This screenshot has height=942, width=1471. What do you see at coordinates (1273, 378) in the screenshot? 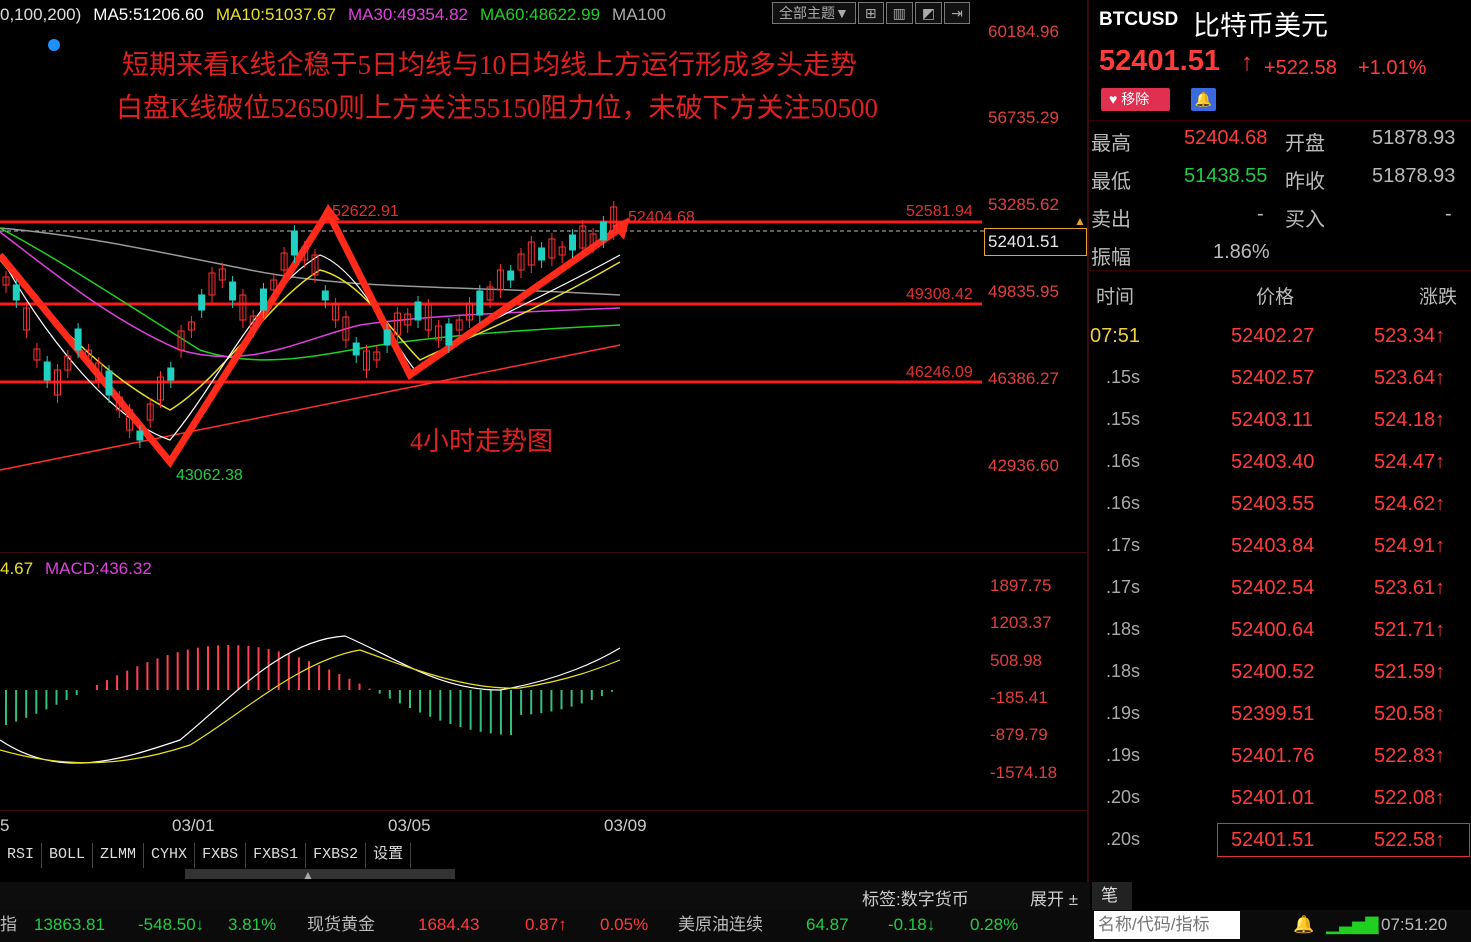
I see `tick-price: 52402.57` at bounding box center [1273, 378].